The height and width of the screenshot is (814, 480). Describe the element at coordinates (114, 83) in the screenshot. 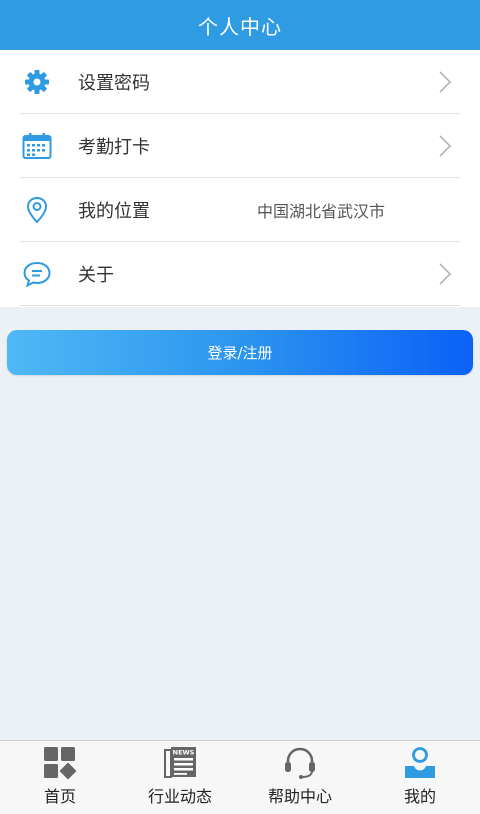

I see `menu-item-label: 设置密码` at that location.